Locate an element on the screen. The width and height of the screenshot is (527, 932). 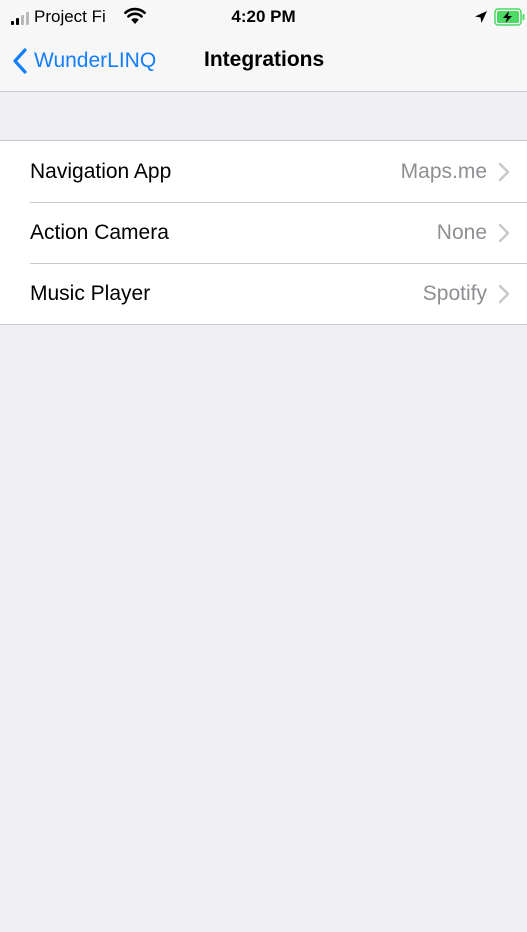
status-bar: Project Fi 4:20 PM is located at coordinates (263, 18).